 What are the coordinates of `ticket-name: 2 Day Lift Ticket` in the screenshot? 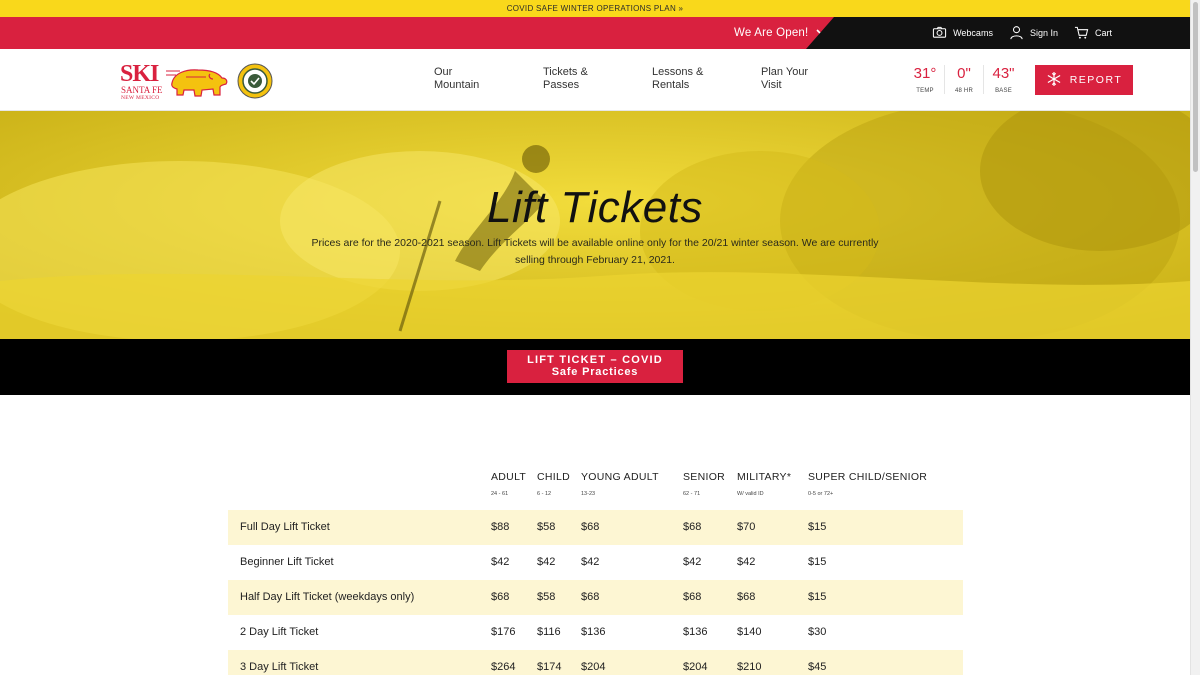 It's located at (279, 632).